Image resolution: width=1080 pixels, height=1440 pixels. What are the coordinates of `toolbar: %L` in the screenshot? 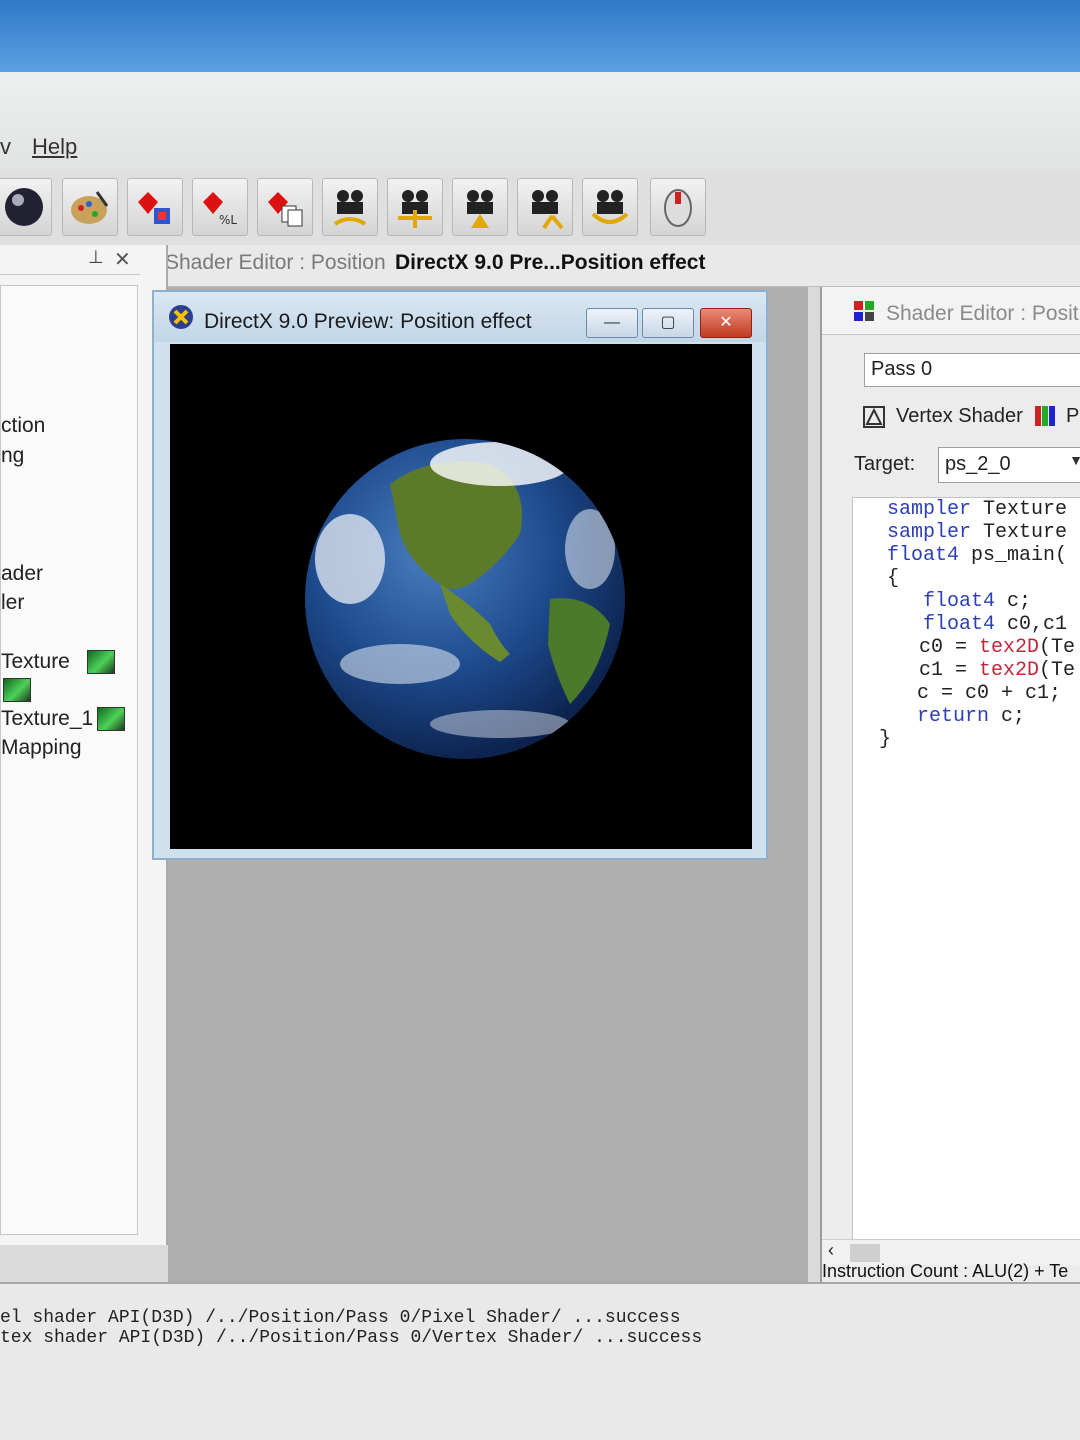 It's located at (540, 207).